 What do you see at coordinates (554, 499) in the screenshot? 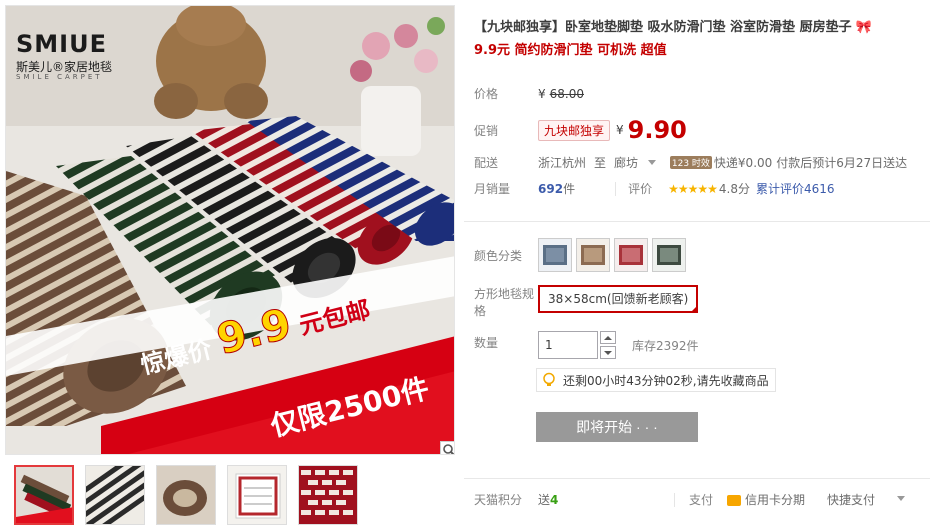
I see `points-value: 4` at bounding box center [554, 499].